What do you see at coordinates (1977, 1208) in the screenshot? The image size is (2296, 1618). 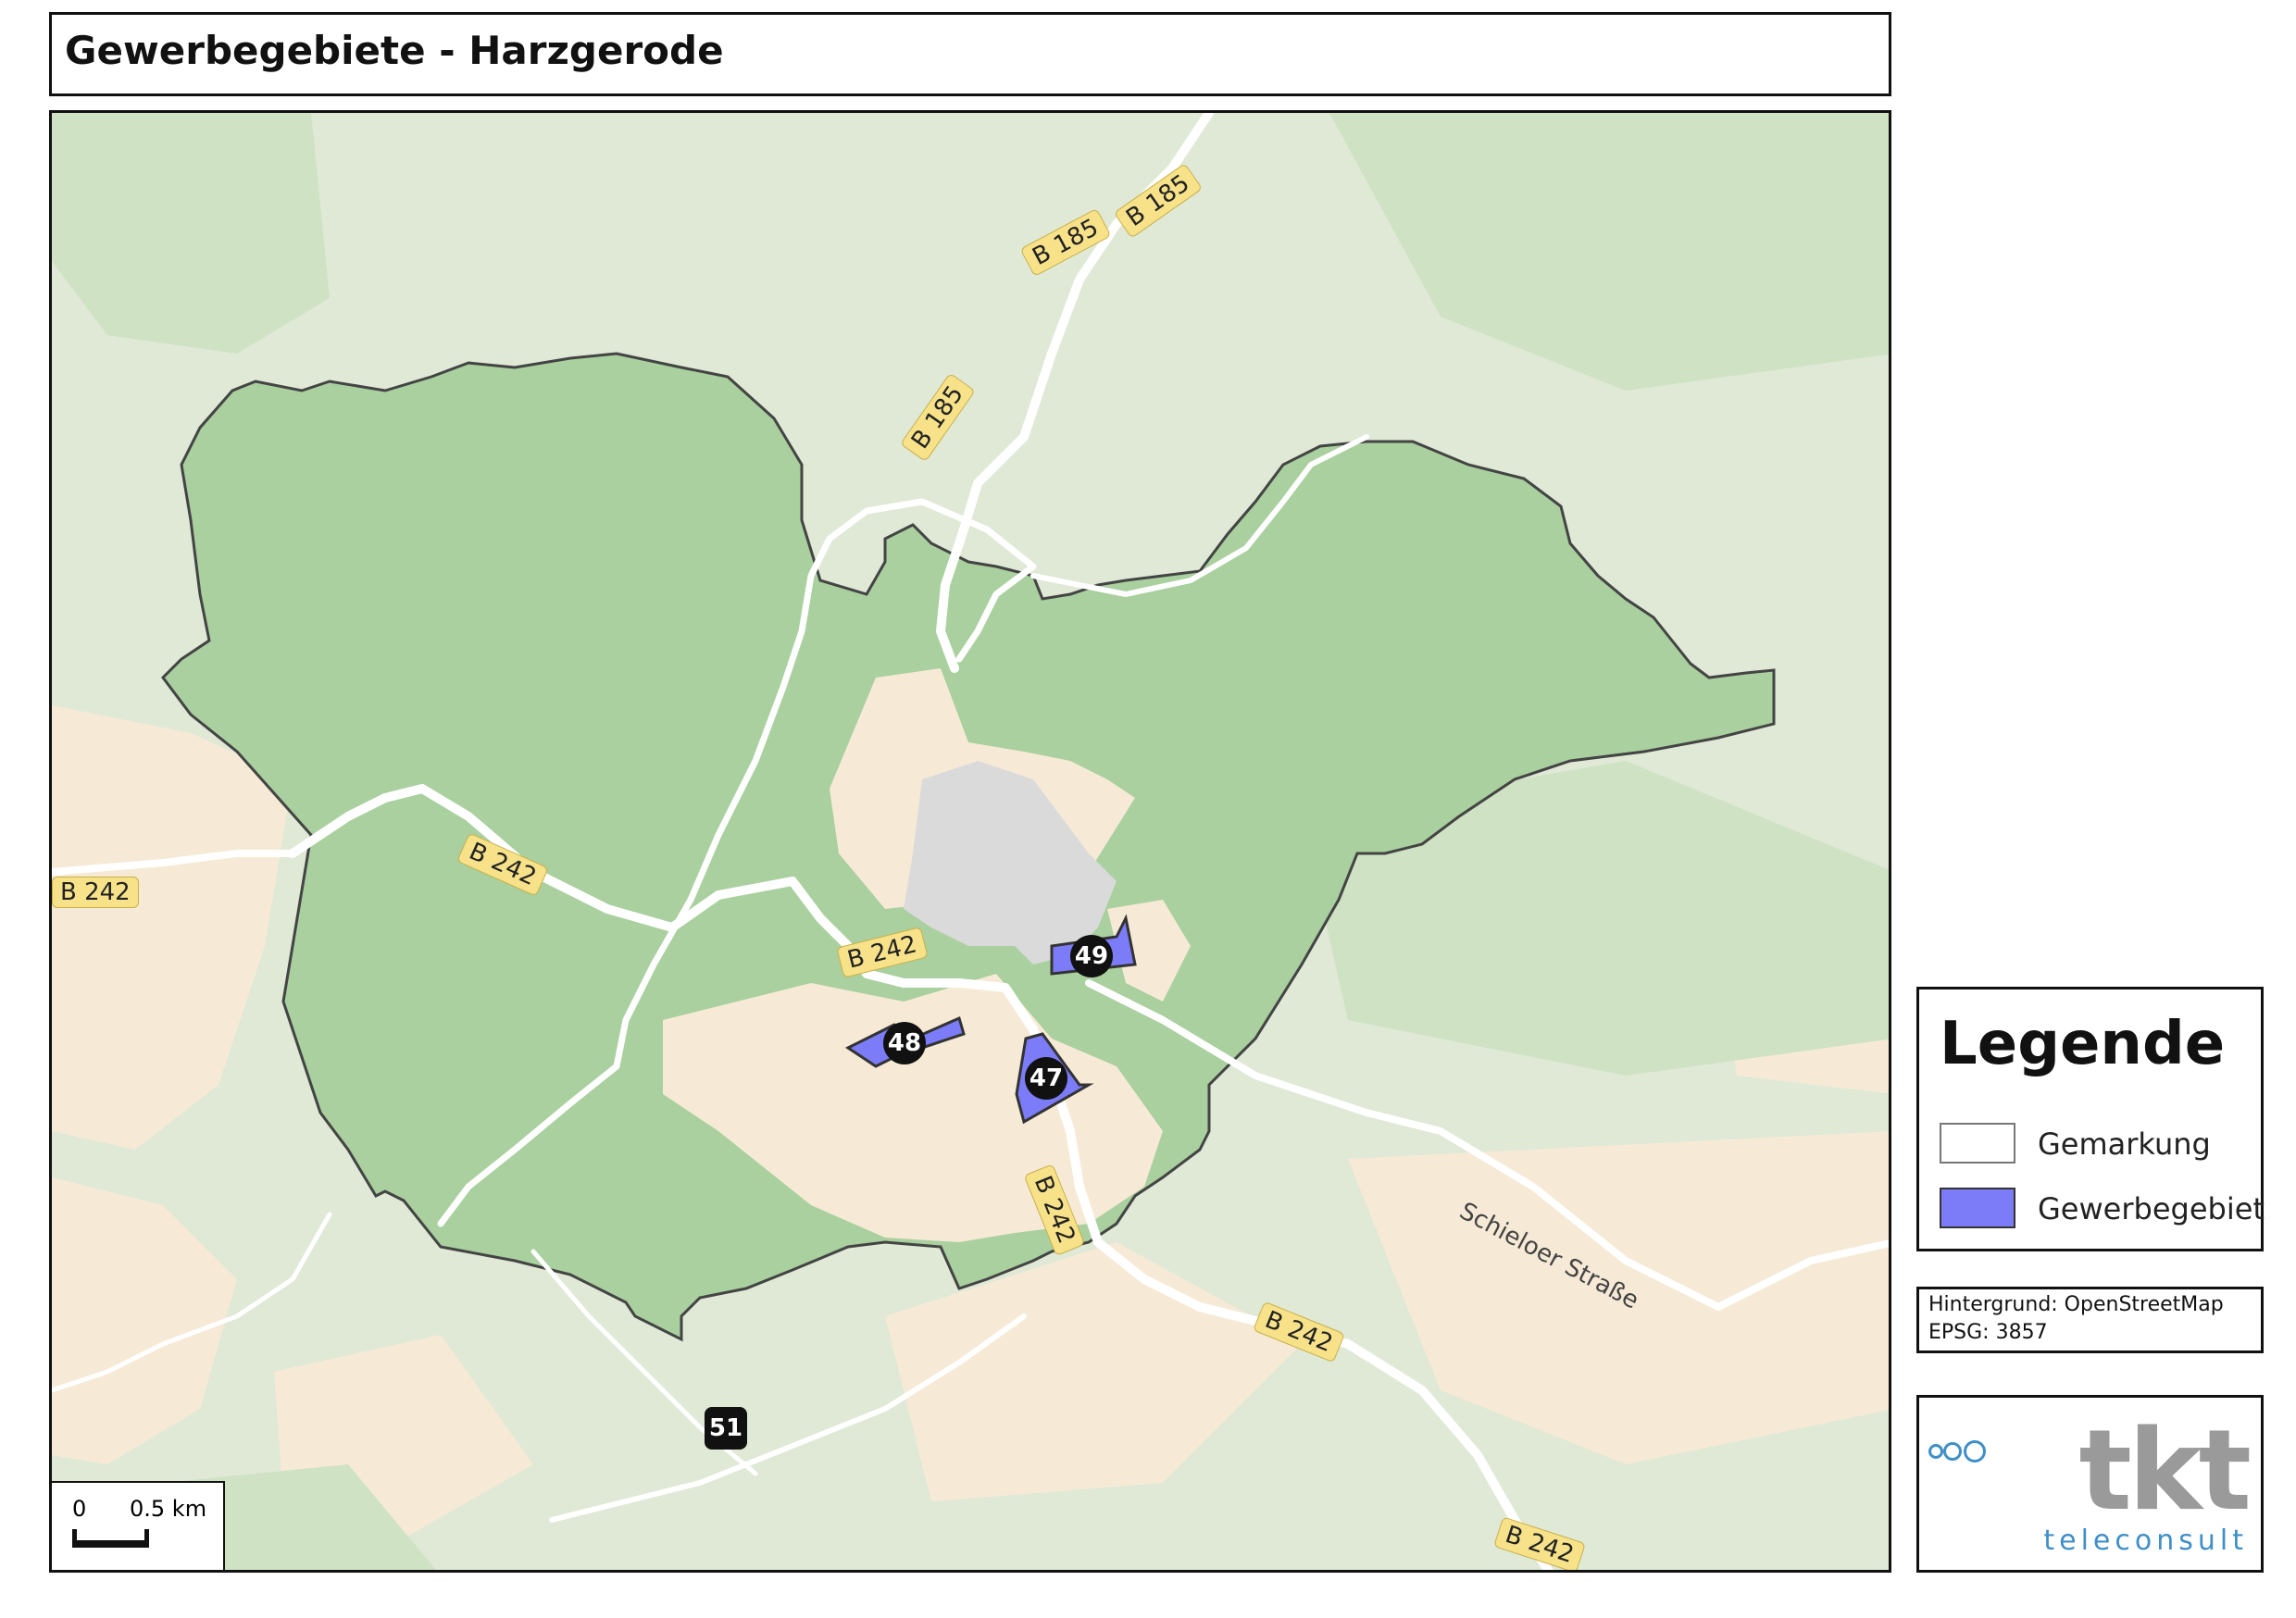 I see `legend-swatch-gewerbegebiet` at bounding box center [1977, 1208].